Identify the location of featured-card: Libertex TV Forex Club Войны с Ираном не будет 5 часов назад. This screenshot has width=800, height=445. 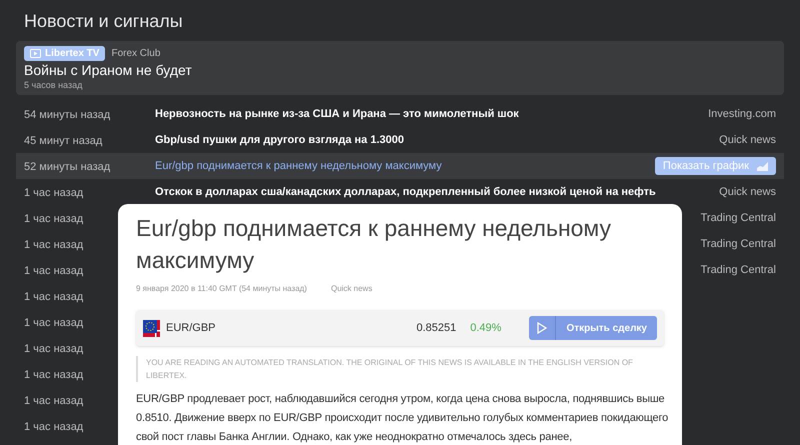
(400, 68).